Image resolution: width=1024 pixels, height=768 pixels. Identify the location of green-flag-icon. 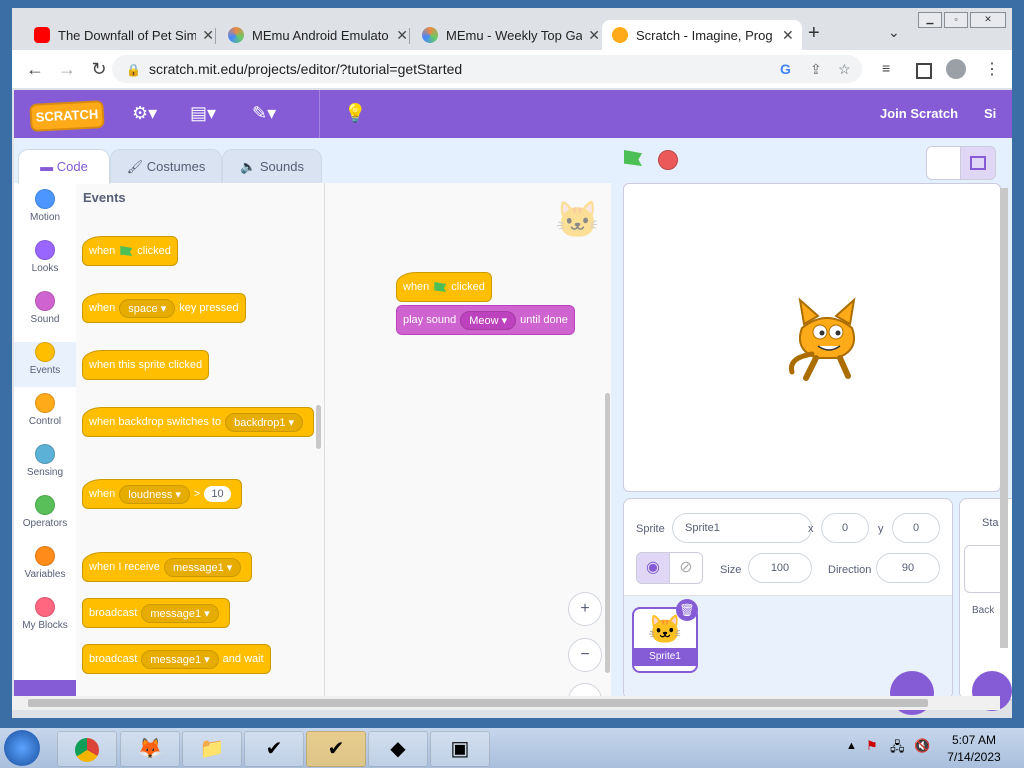
(633, 159).